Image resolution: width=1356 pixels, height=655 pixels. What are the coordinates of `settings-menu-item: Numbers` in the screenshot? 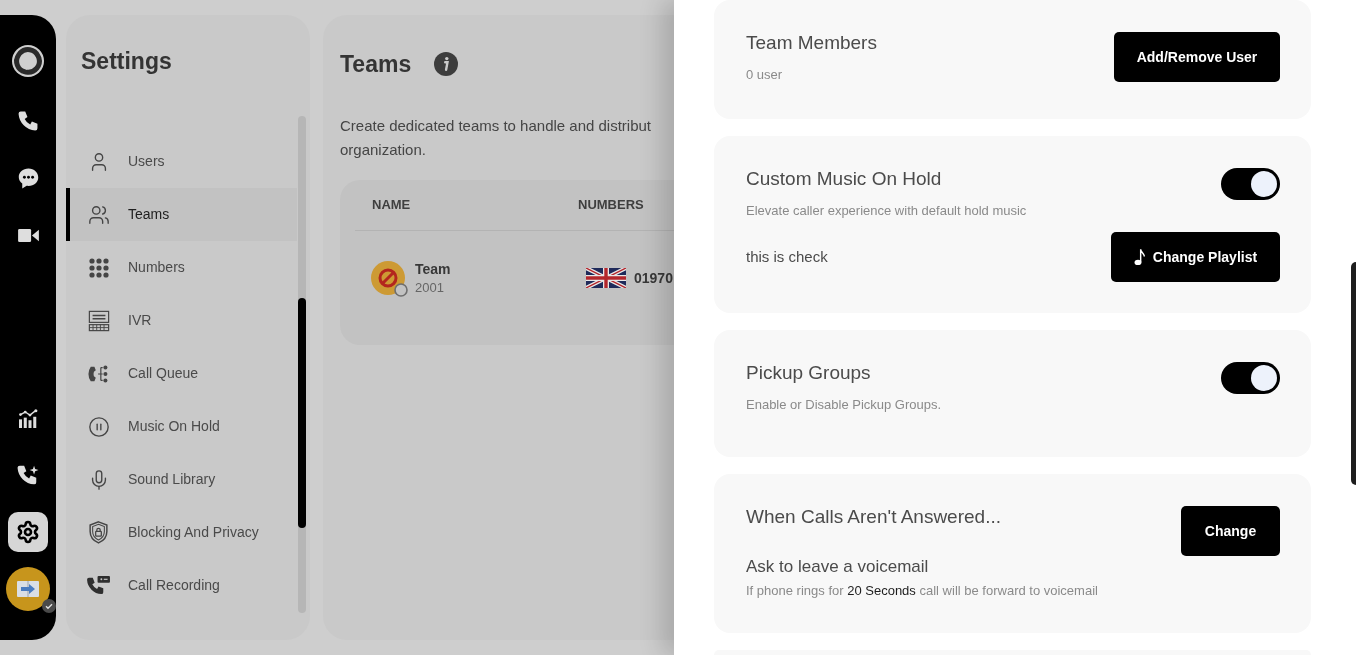 It's located at (181, 267).